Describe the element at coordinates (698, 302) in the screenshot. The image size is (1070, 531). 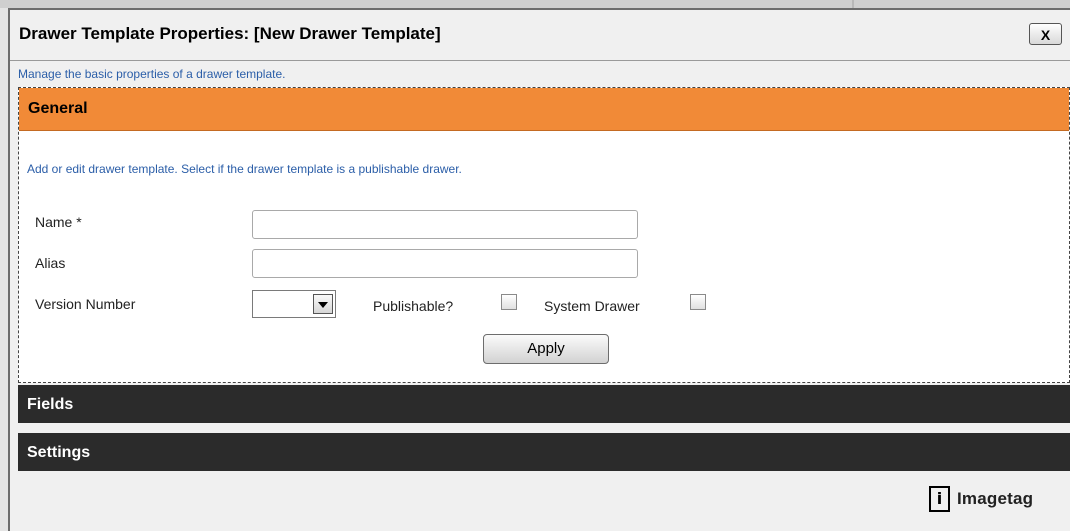
I see `system-drawer-checkbox` at that location.